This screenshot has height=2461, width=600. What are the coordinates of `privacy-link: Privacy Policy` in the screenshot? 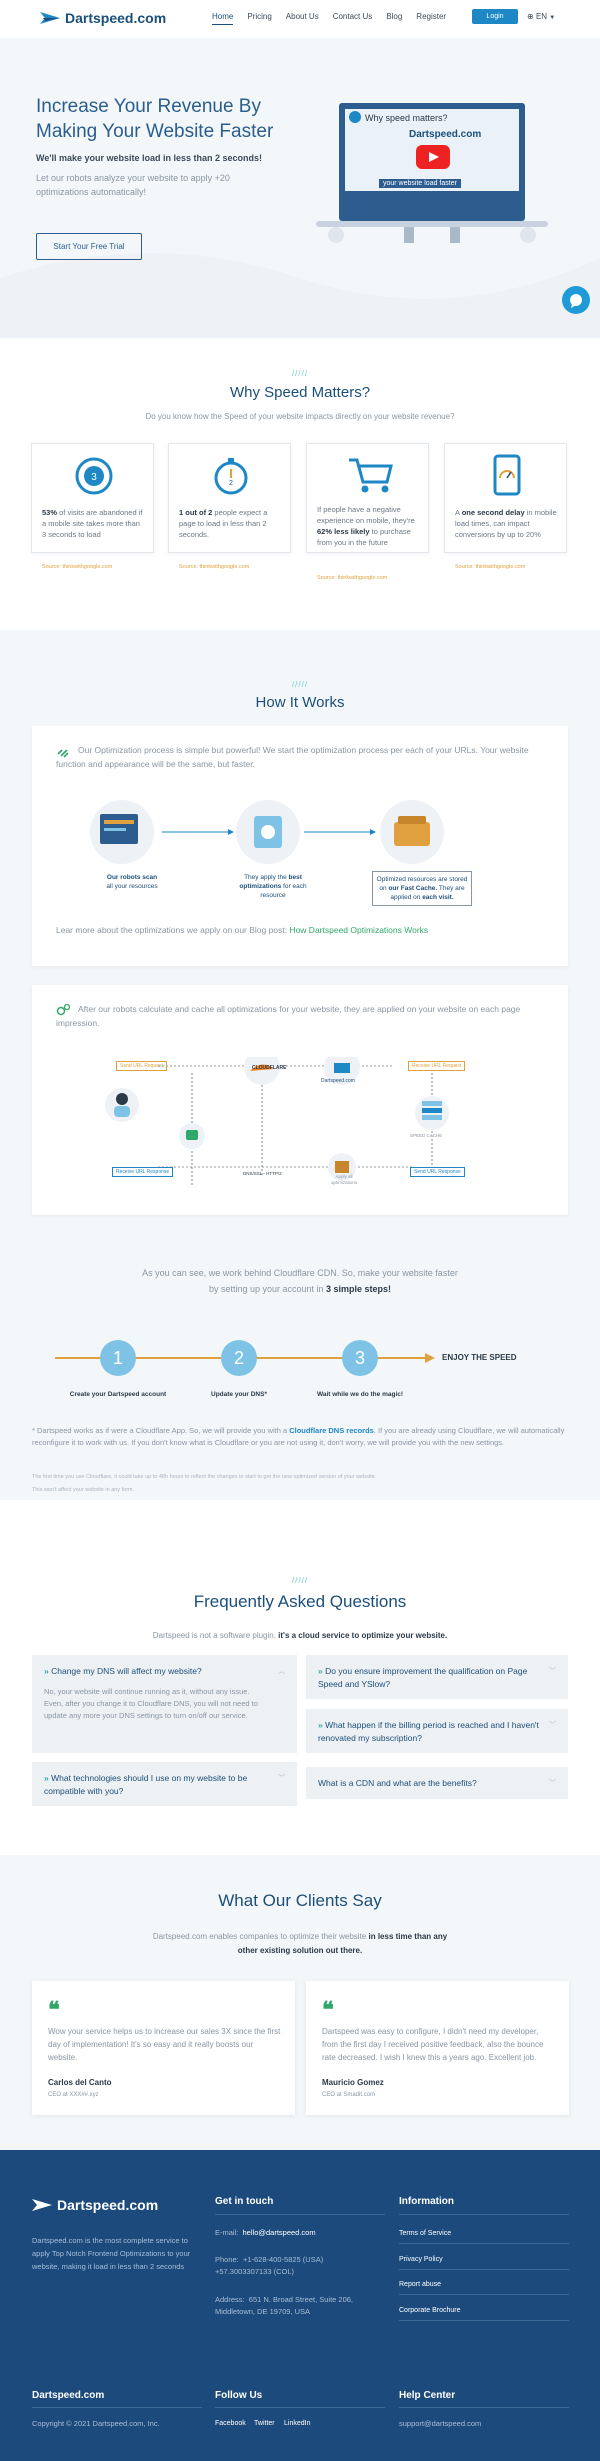 It's located at (421, 2259).